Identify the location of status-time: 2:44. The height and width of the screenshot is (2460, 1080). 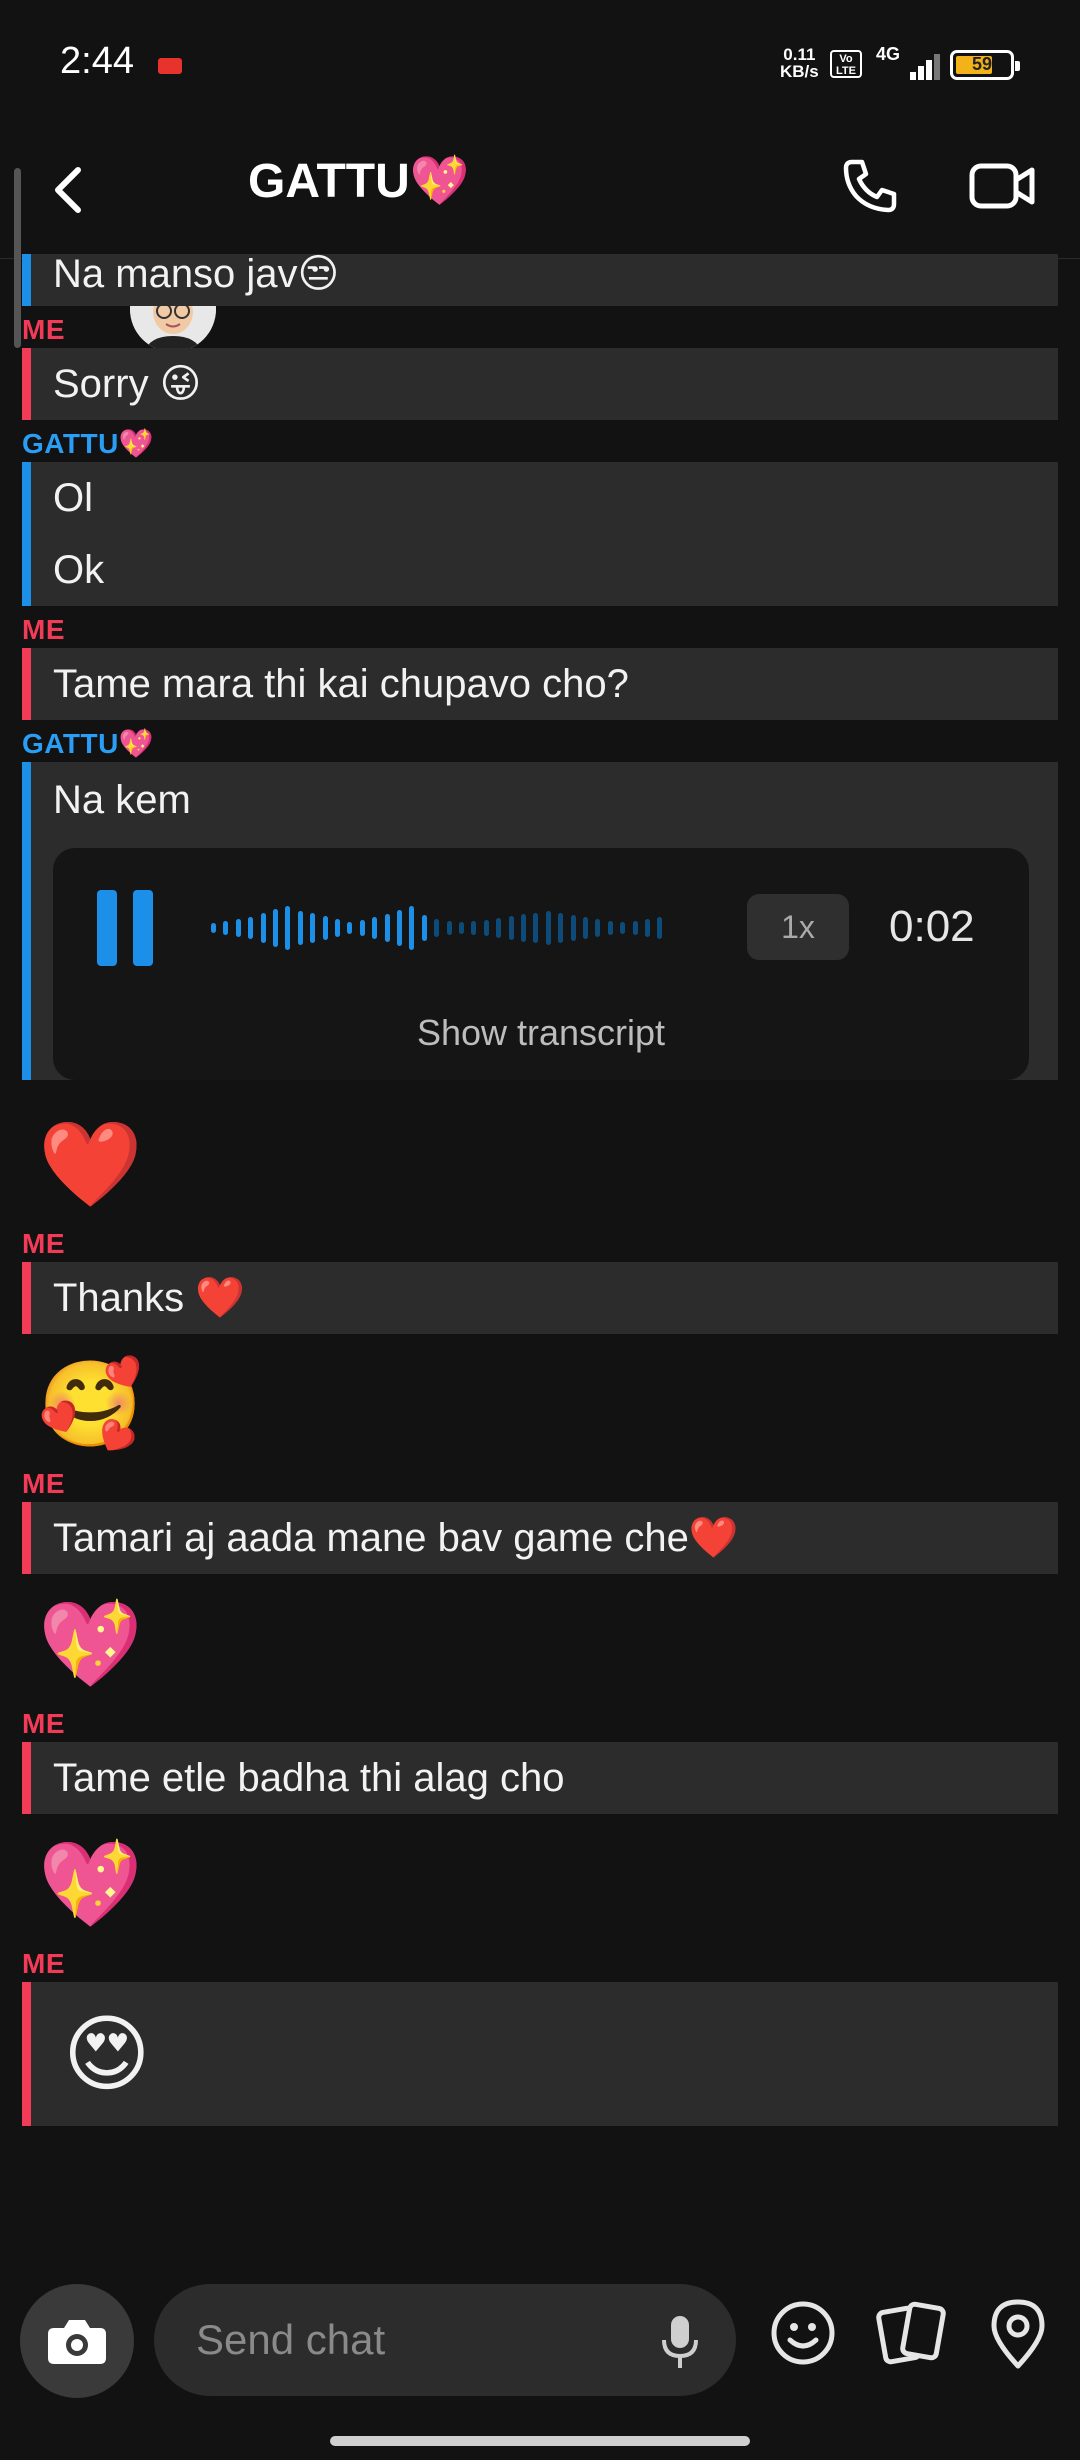
(97, 61).